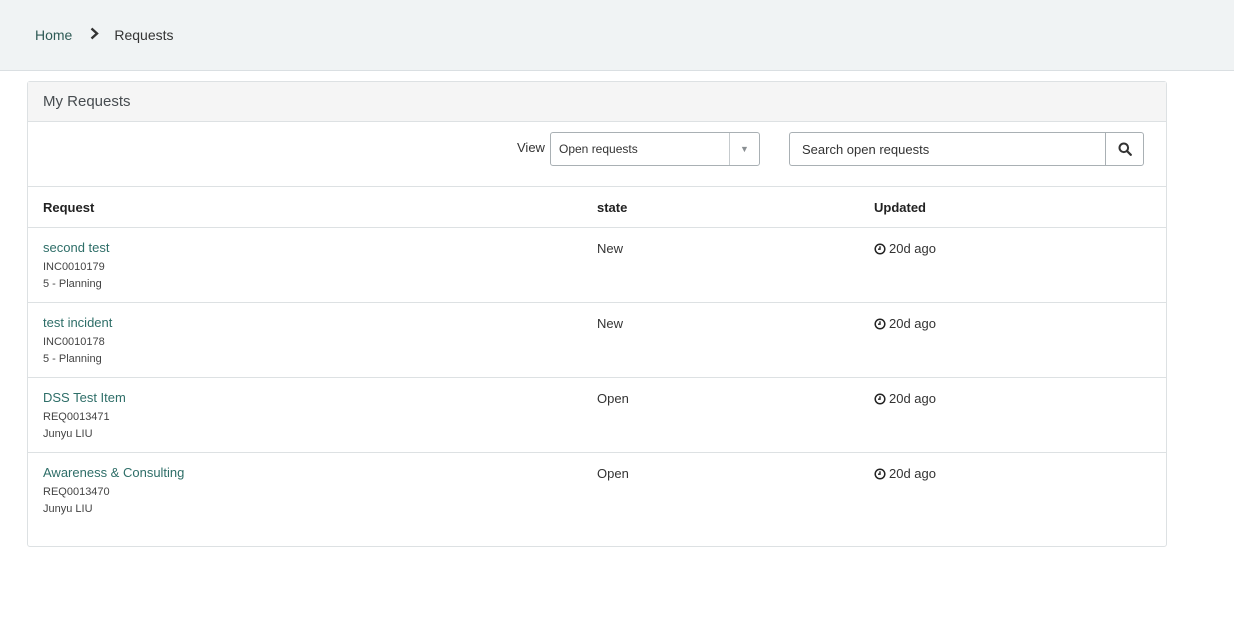  I want to click on chevron-right-icon, so click(94, 35).